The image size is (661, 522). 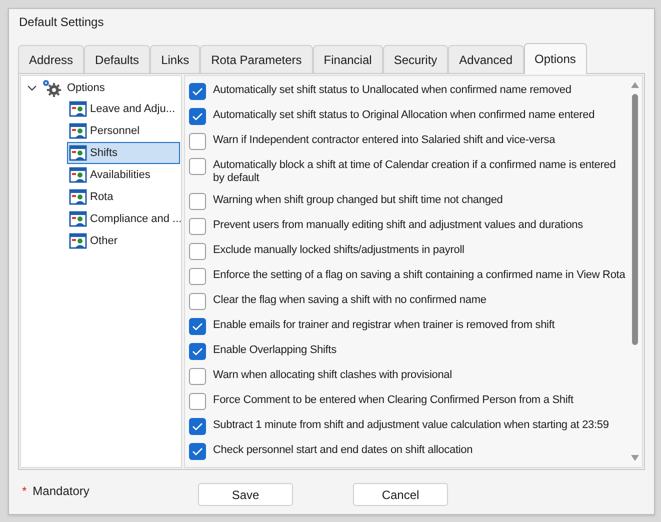 What do you see at coordinates (415, 59) in the screenshot?
I see `tab: Security` at bounding box center [415, 59].